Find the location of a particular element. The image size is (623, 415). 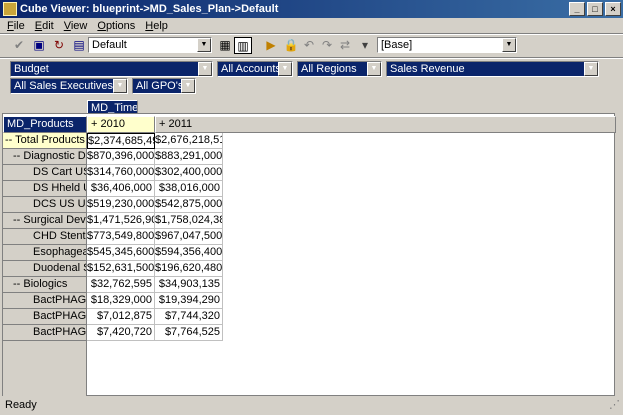

data-cell: $7,764,525 is located at coordinates (189, 333).